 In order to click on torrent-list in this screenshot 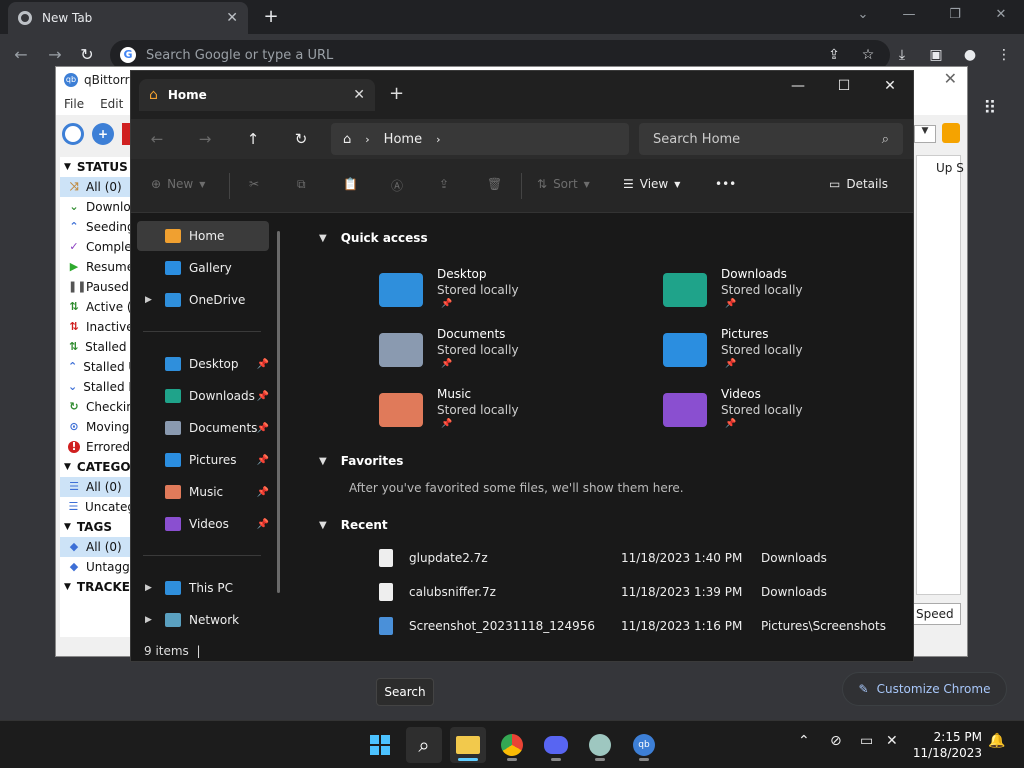, I will do `click(938, 375)`.